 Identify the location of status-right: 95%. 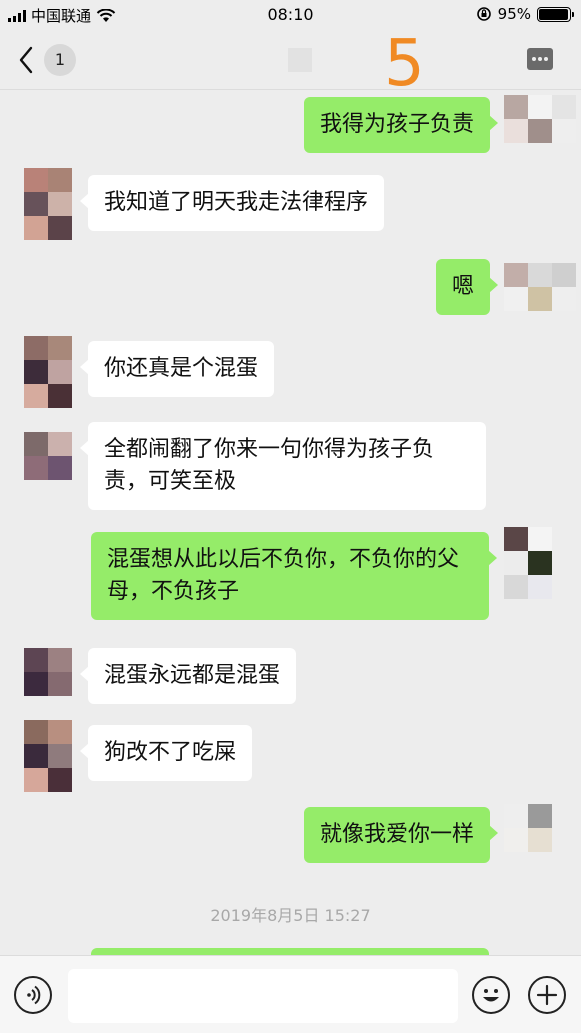
(525, 14).